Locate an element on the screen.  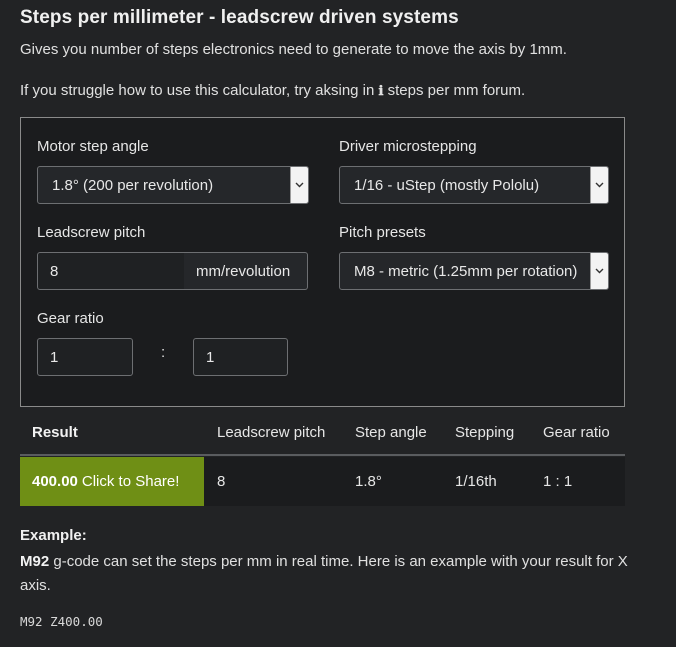
gcode-example: M92 Z400.00 is located at coordinates (61, 621).